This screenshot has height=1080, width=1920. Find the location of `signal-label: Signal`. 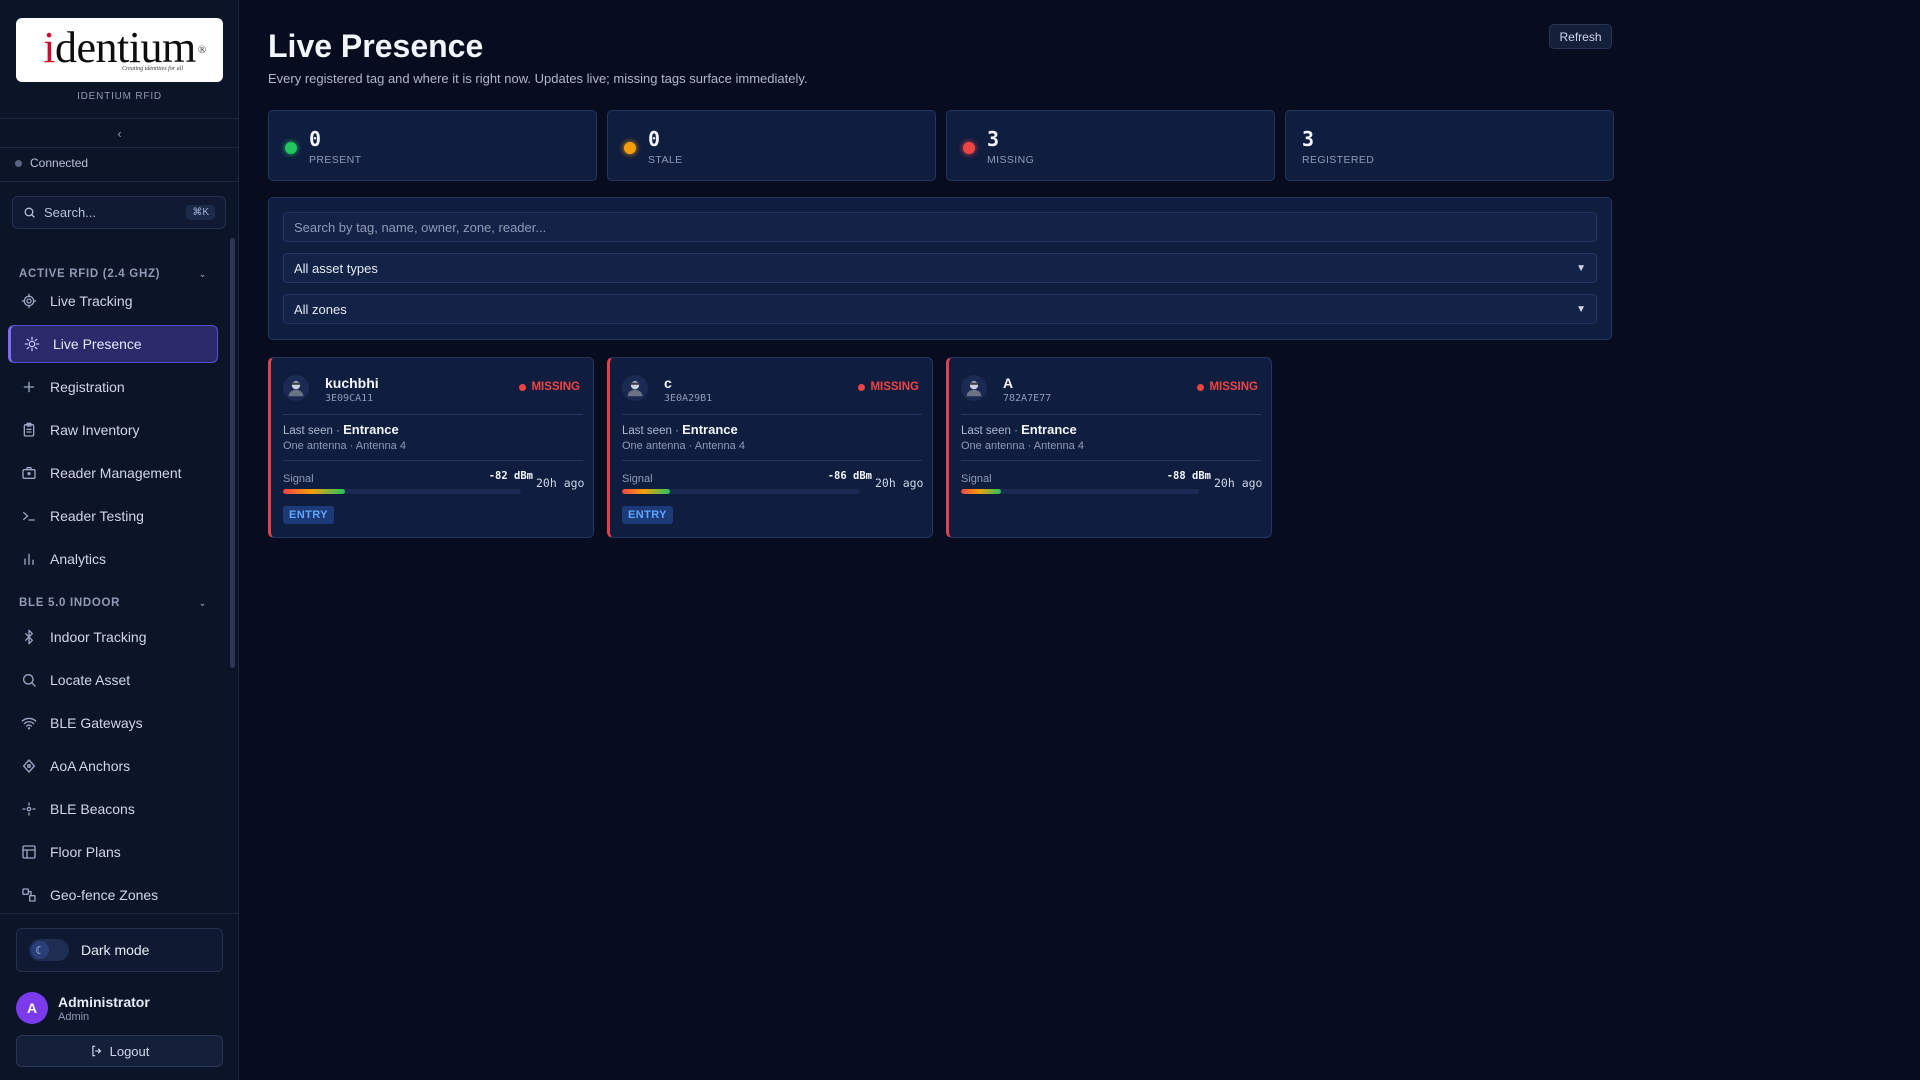

signal-label: Signal is located at coordinates (298, 479).